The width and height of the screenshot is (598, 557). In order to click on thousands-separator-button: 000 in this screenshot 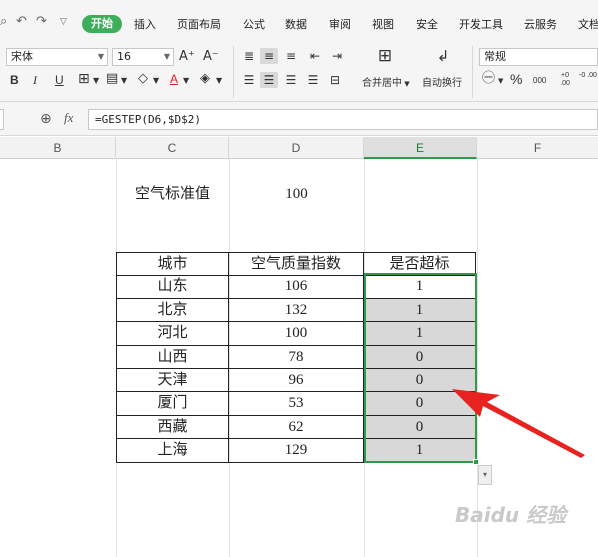, I will do `click(539, 81)`.